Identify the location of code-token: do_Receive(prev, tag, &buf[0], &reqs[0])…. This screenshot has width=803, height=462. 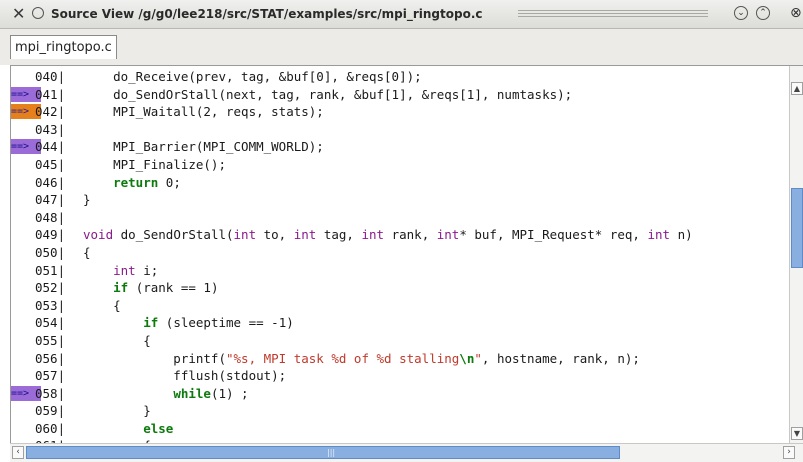
(252, 76).